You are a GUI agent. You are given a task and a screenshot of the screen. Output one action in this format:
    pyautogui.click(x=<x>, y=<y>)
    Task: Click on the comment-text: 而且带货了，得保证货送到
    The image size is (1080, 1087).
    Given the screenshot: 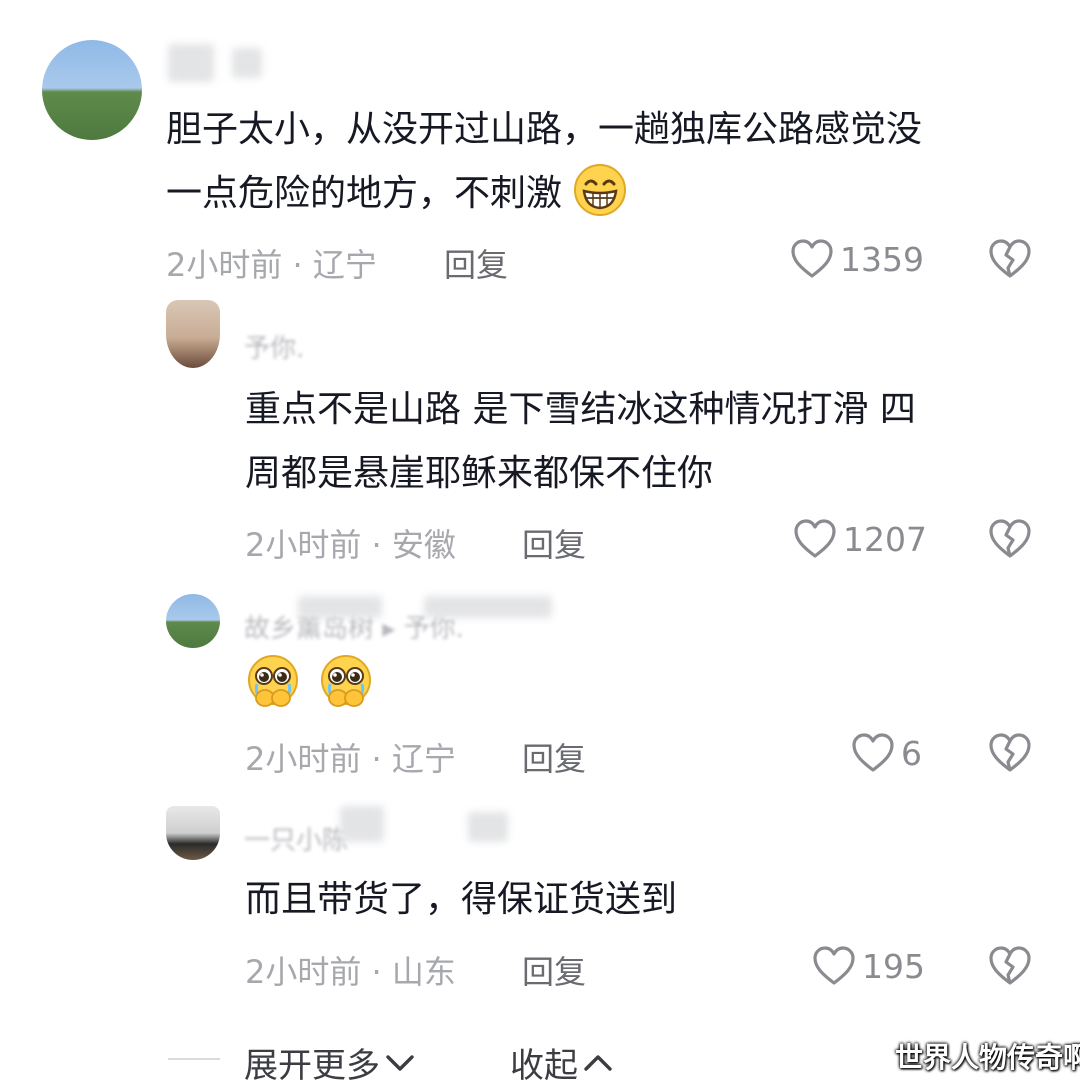 What is the action you would take?
    pyautogui.click(x=461, y=900)
    